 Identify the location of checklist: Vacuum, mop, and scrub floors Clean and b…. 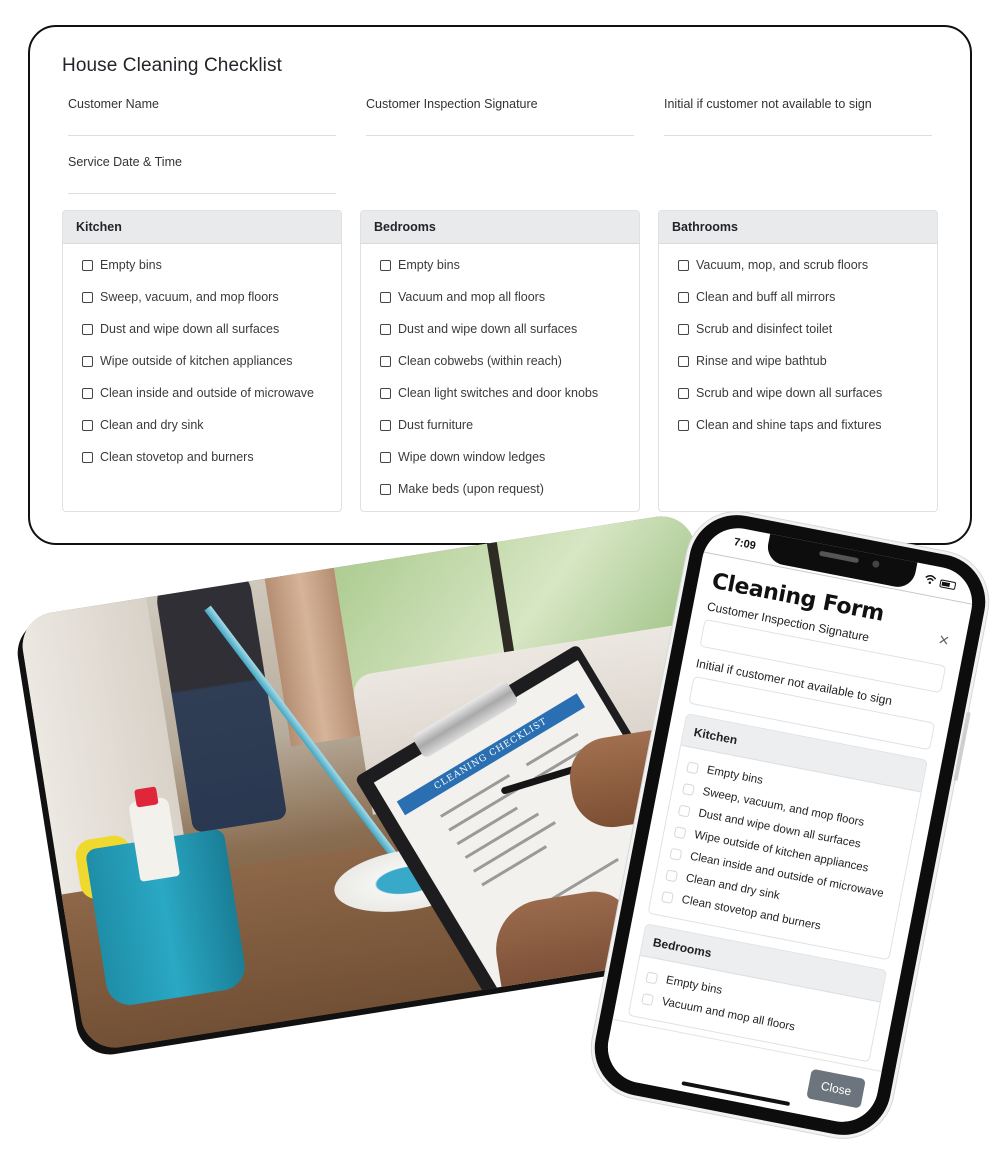
(798, 347).